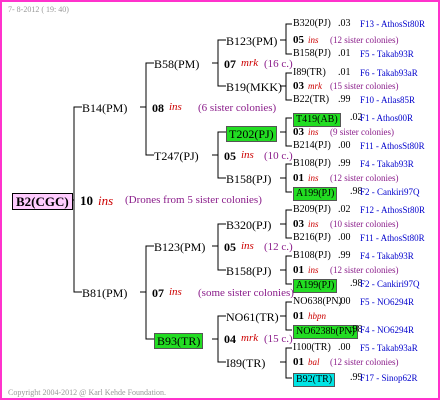 Image resolution: width=440 pixels, height=400 pixels. I want to click on g4mid-note-3: (12 sister colonies), so click(364, 178).